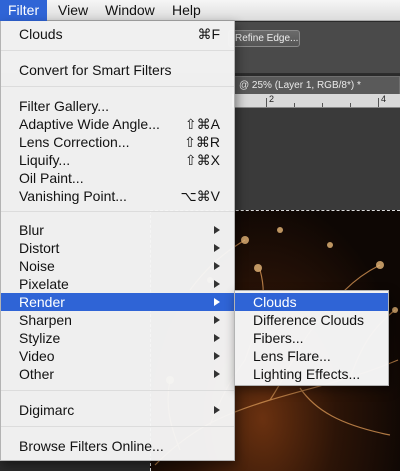 The image size is (400, 471). What do you see at coordinates (95, 70) in the screenshot?
I see `menu-item-label: Convert for Smart Filters` at bounding box center [95, 70].